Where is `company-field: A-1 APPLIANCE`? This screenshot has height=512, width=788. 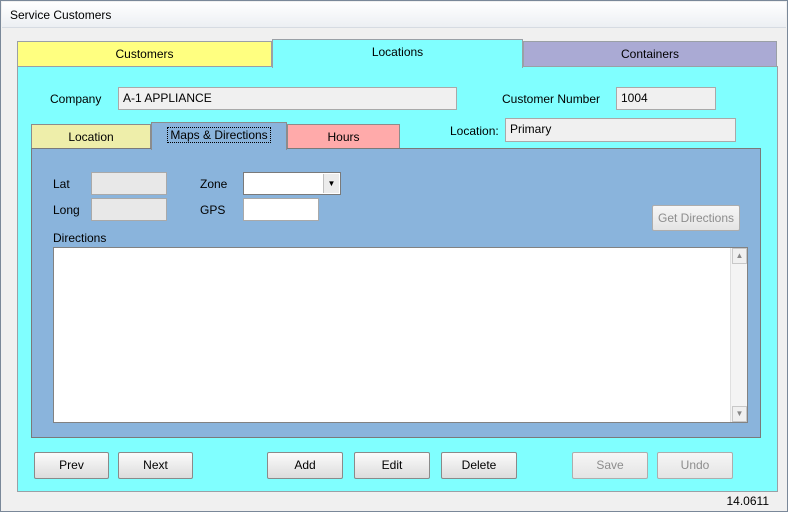
company-field: A-1 APPLIANCE is located at coordinates (287, 98).